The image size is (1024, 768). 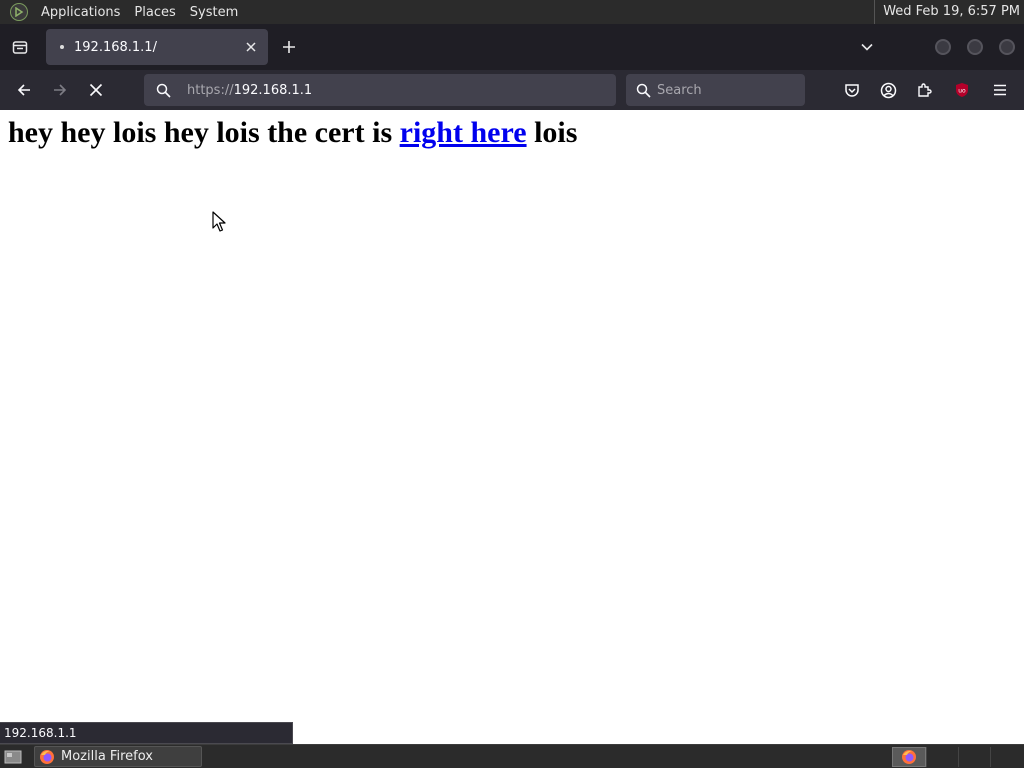 What do you see at coordinates (512, 47) in the screenshot?
I see `tab-strip: 192.168.1.1/` at bounding box center [512, 47].